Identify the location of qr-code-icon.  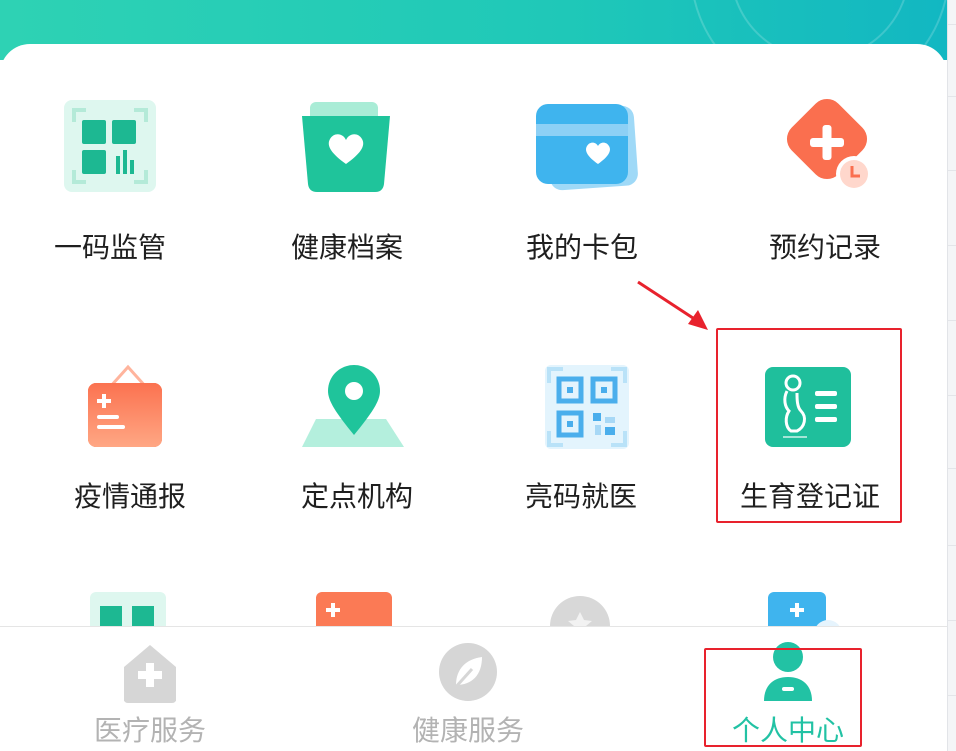
(588, 413).